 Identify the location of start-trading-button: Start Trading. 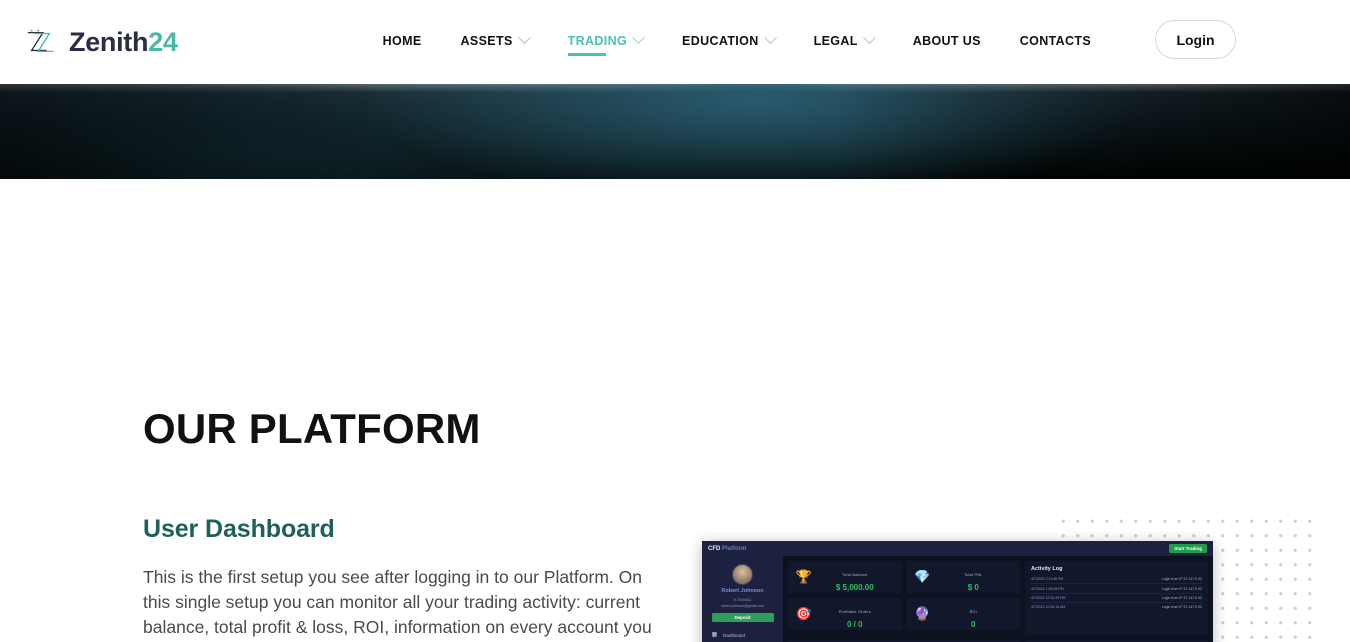
(1188, 548).